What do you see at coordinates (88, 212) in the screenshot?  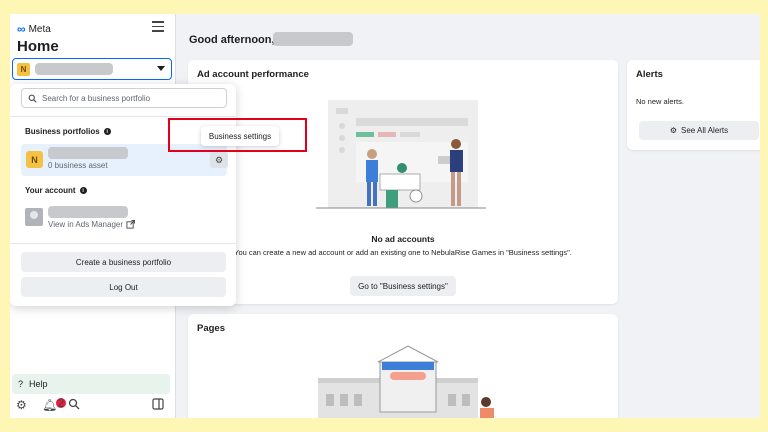 I see `redacted-account-name` at bounding box center [88, 212].